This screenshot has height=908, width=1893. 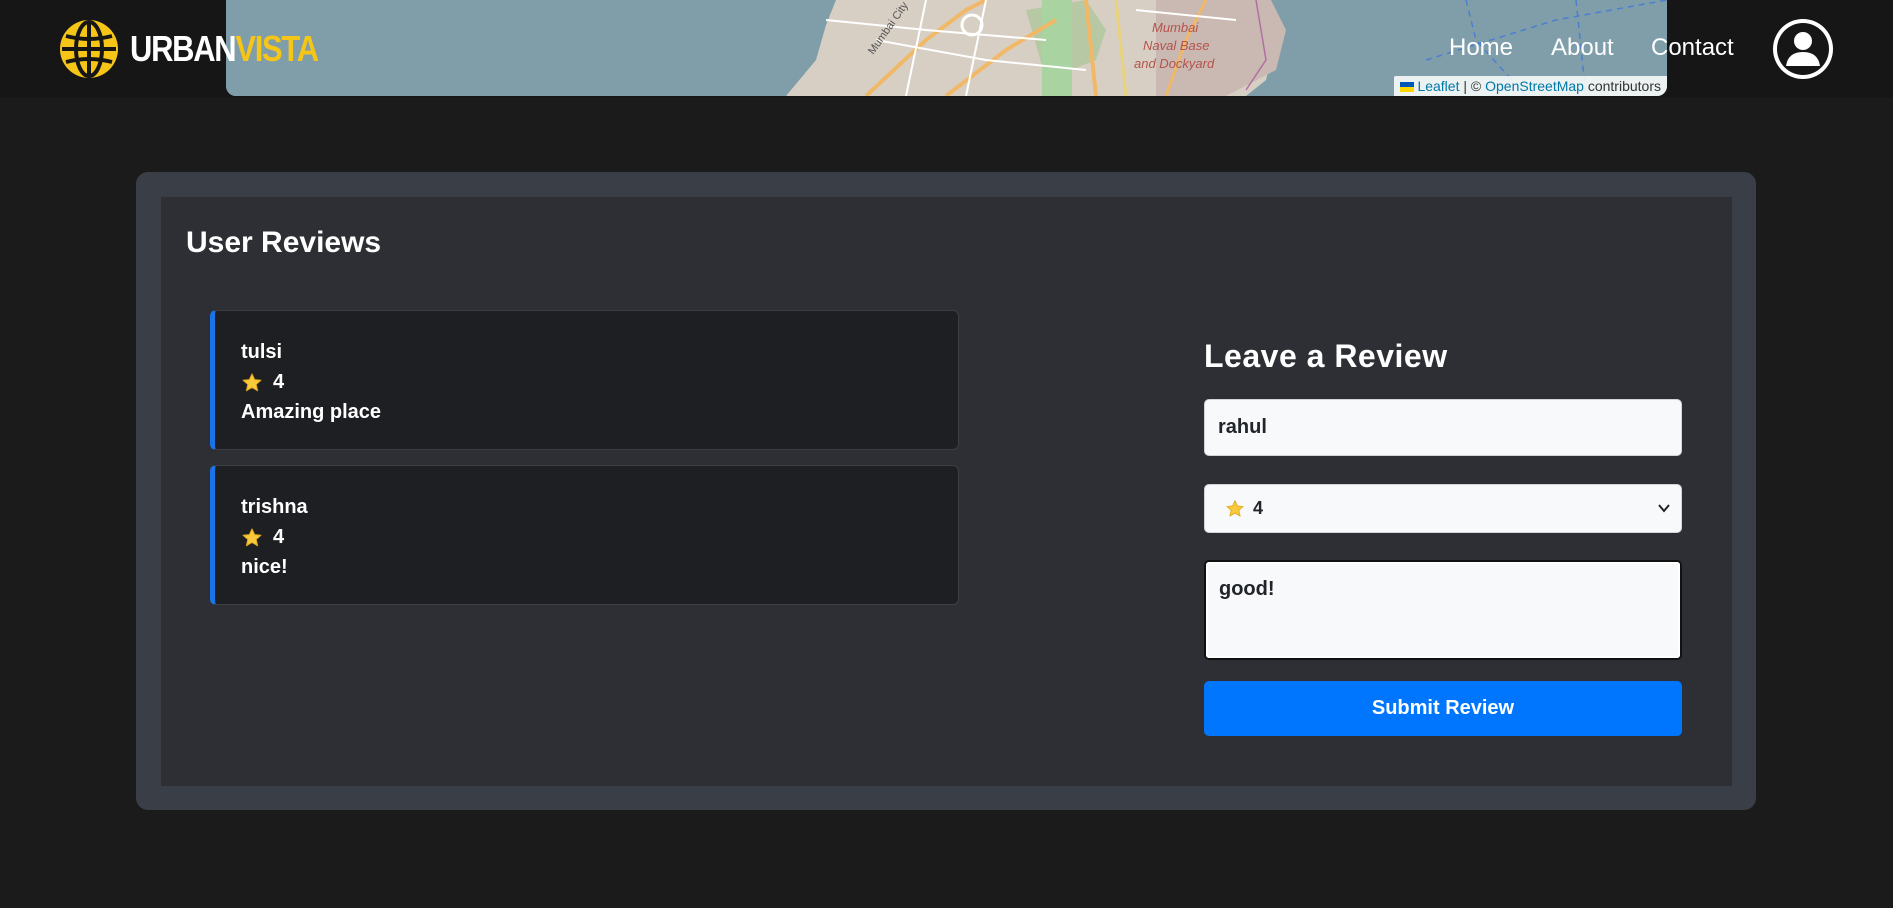 What do you see at coordinates (183, 48) in the screenshot?
I see `brand-word-urban: URBAN` at bounding box center [183, 48].